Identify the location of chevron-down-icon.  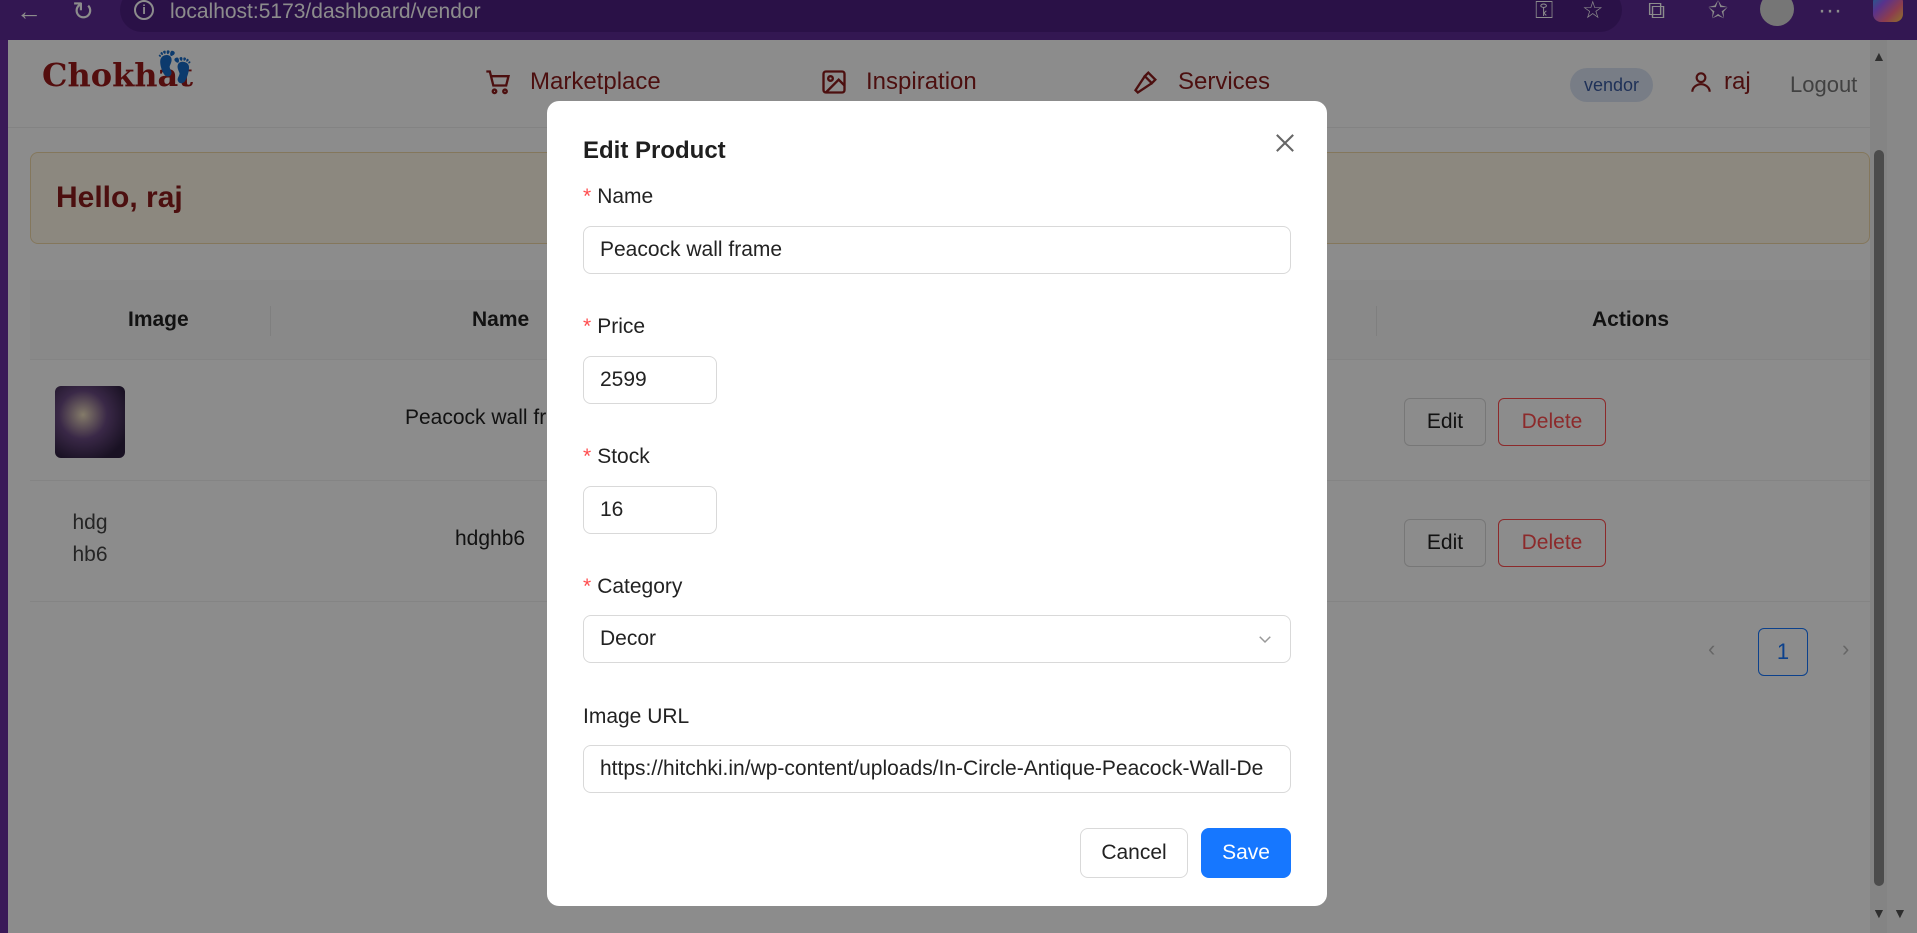
(1265, 640).